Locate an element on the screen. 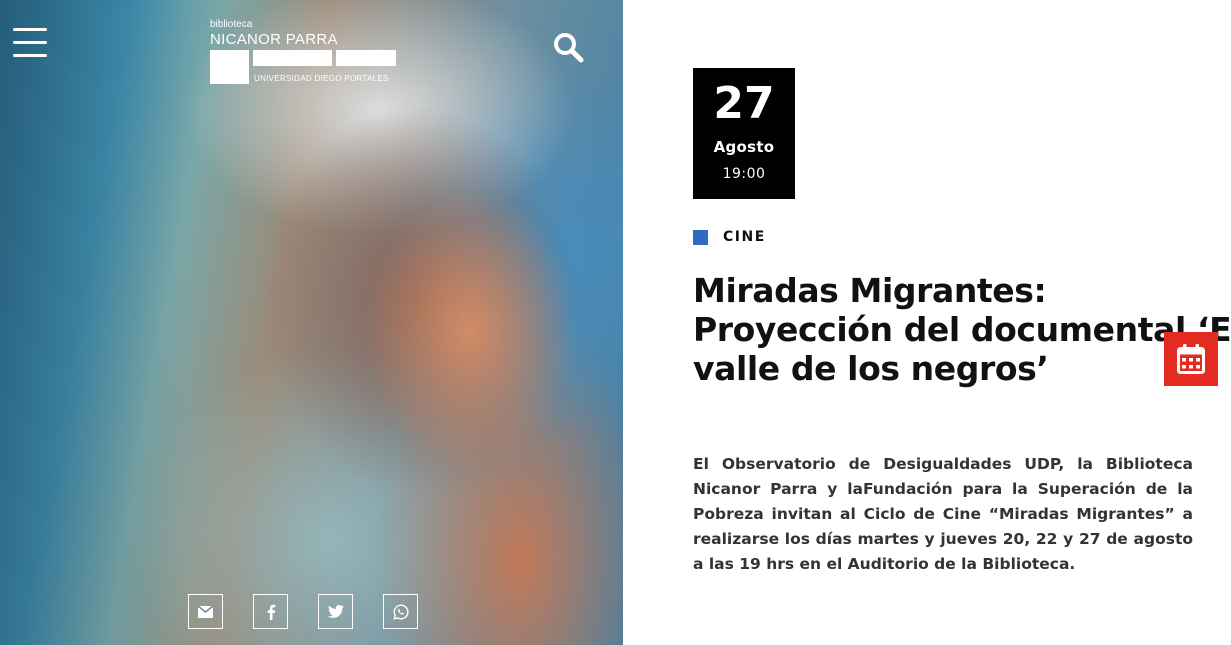  event-day: 27 is located at coordinates (744, 103).